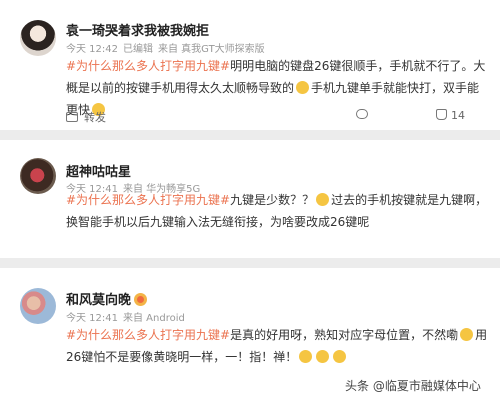 This screenshot has height=404, width=500. Describe the element at coordinates (441, 114) in the screenshot. I see `thumbs-up-icon` at that location.